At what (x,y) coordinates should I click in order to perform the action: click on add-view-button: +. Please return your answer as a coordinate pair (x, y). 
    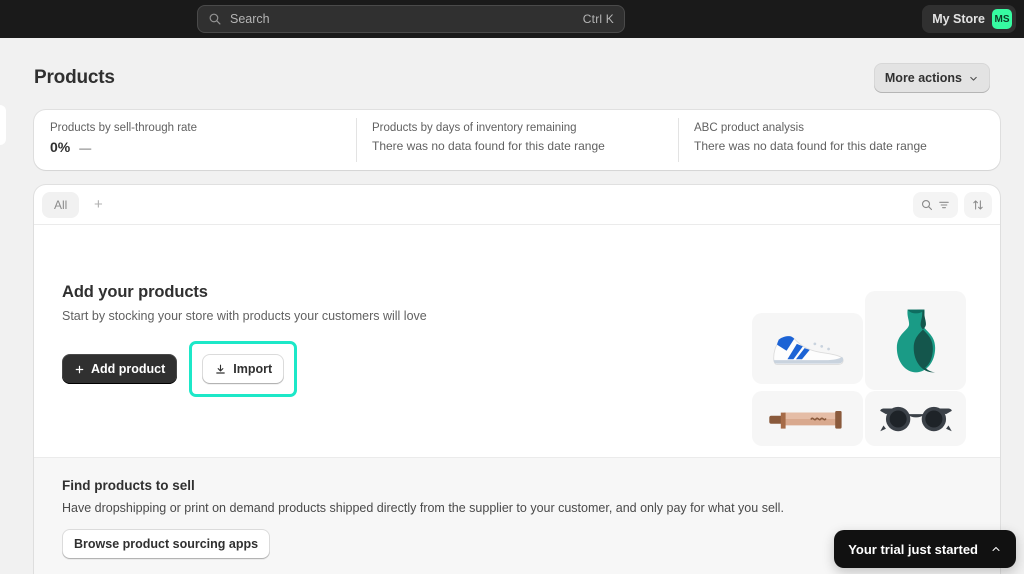
    Looking at the image, I should click on (98, 205).